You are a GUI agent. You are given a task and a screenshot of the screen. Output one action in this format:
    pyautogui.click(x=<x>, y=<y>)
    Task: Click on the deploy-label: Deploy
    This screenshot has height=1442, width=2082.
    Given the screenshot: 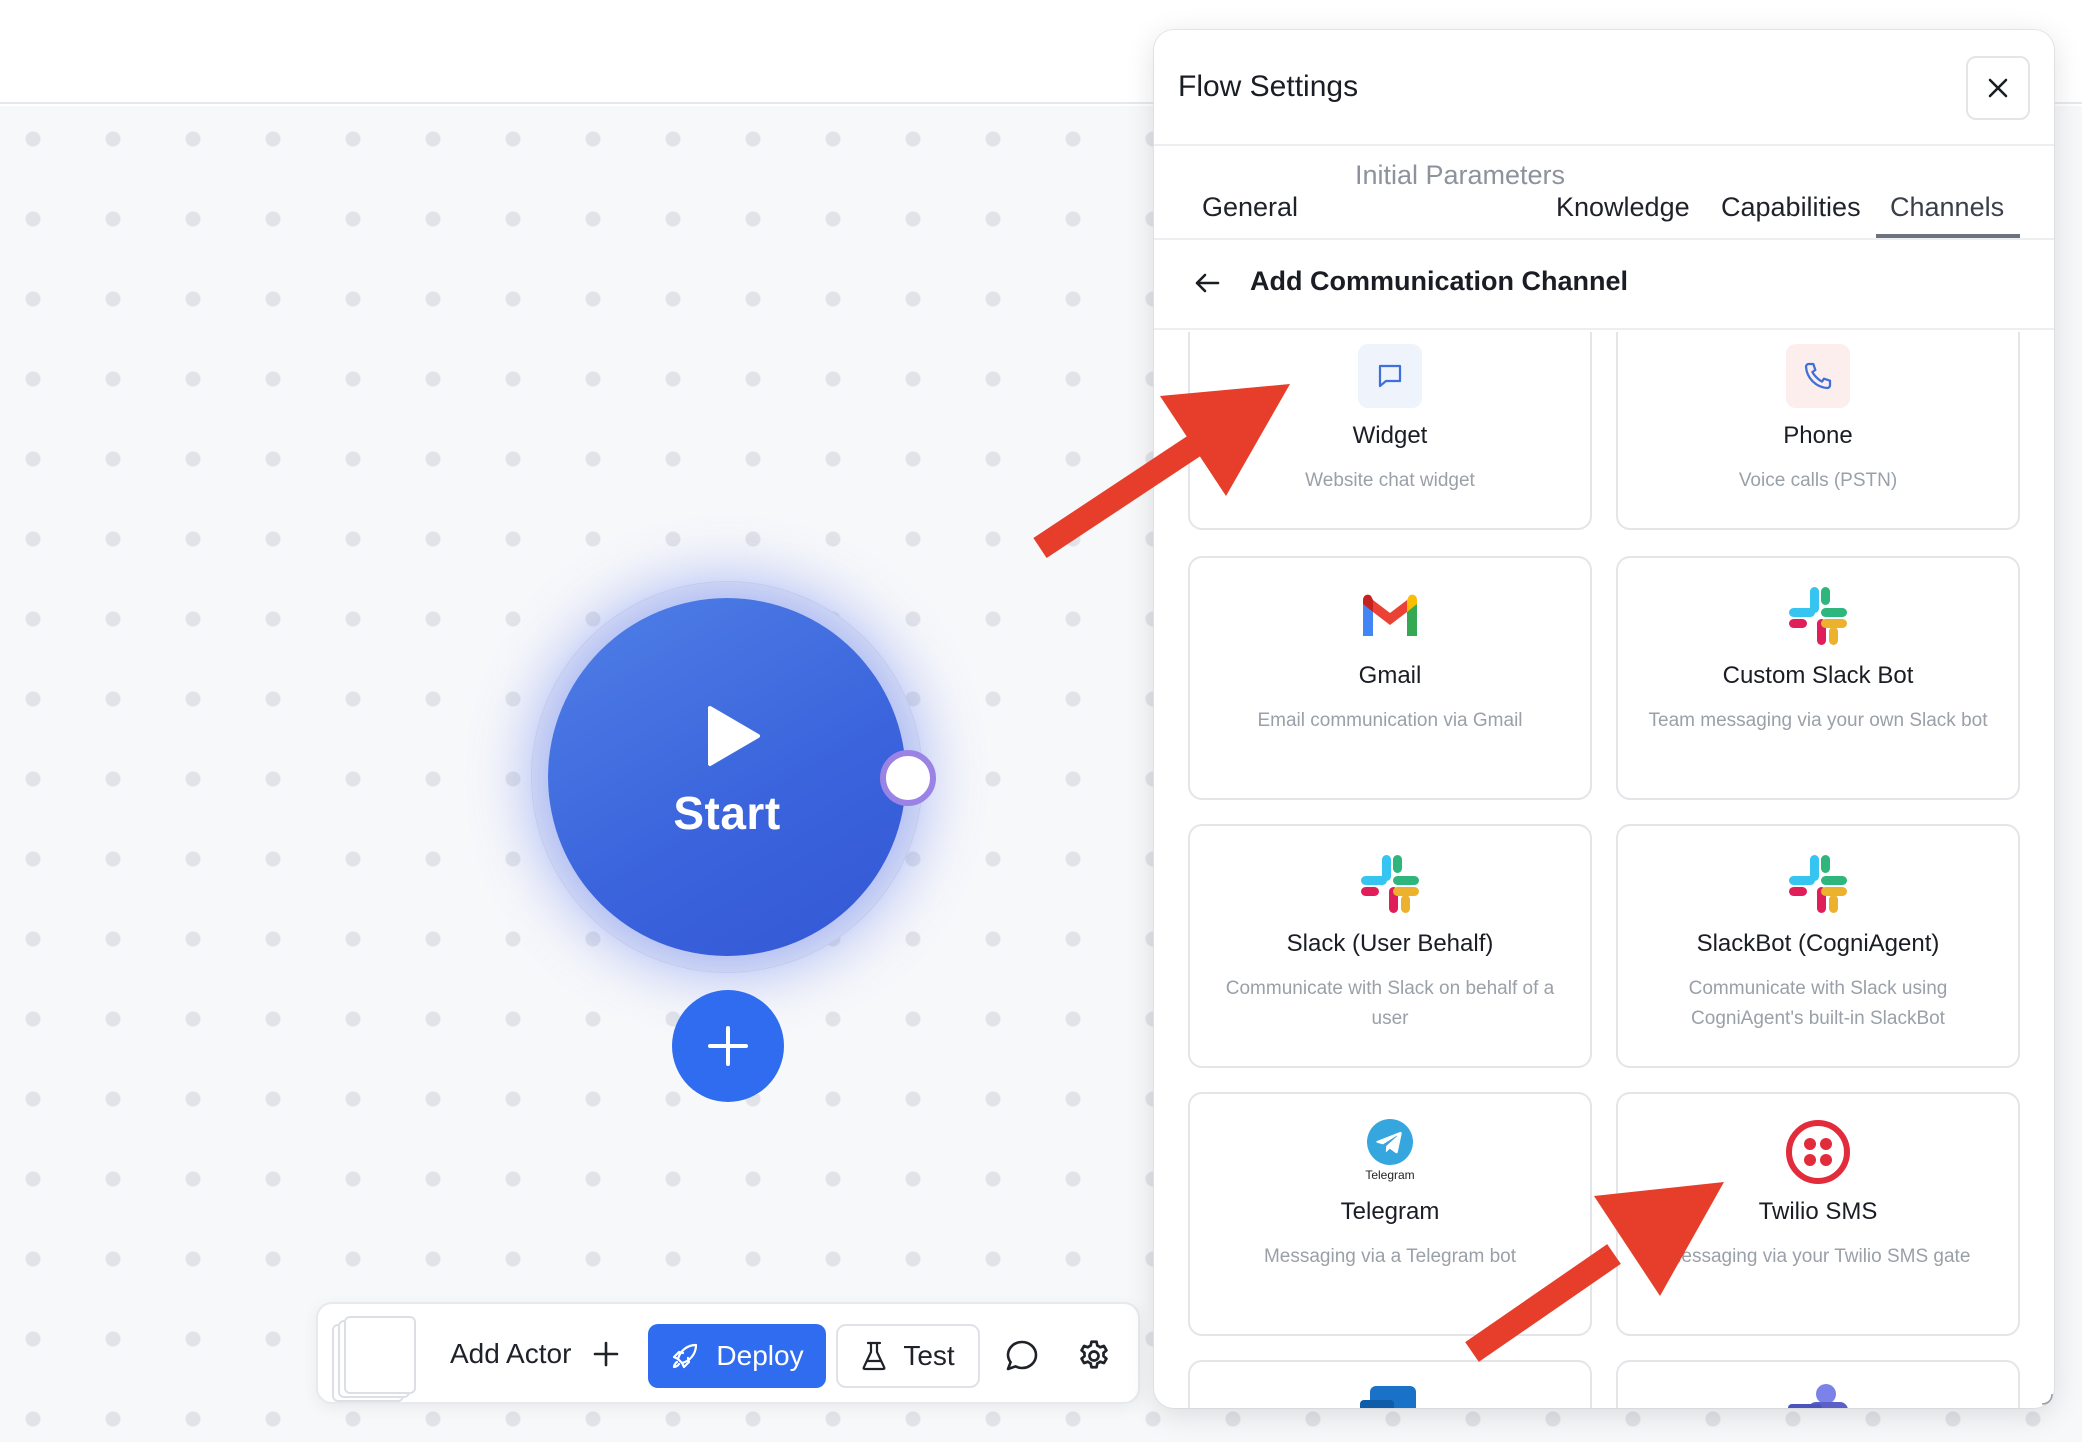 What is the action you would take?
    pyautogui.click(x=760, y=1355)
    